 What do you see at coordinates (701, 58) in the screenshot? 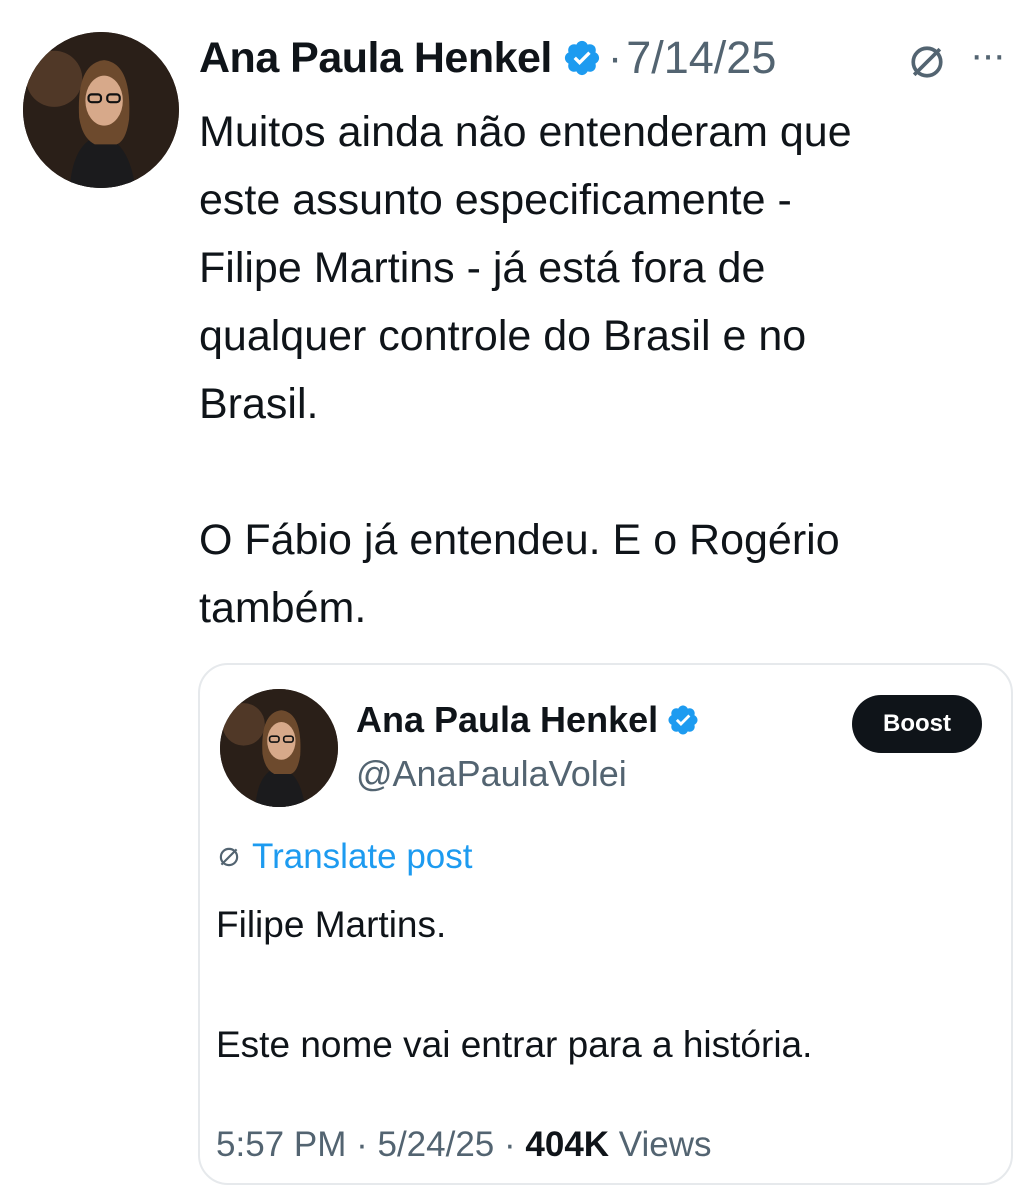
I see `tweet-date: 7/14/25` at bounding box center [701, 58].